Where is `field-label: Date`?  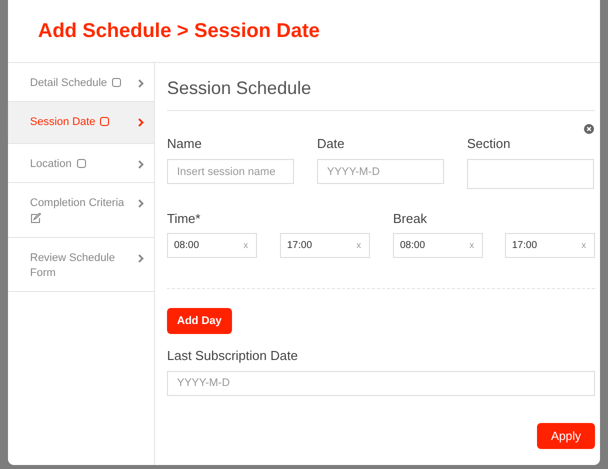
field-label: Date is located at coordinates (331, 144).